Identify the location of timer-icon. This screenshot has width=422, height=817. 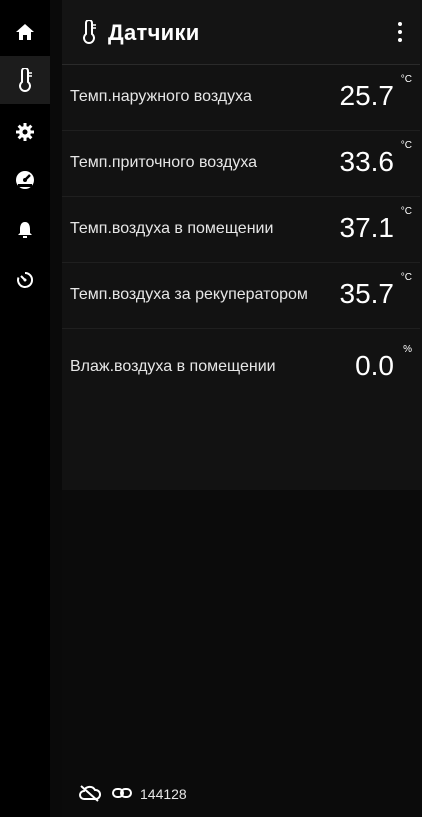
(25, 279).